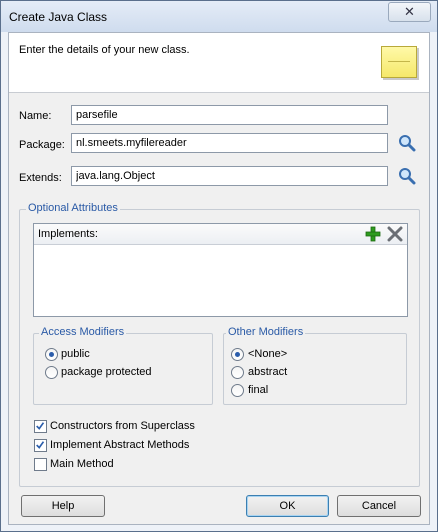 This screenshot has width=438, height=532. I want to click on main-method-label: Main Method, so click(82, 464).